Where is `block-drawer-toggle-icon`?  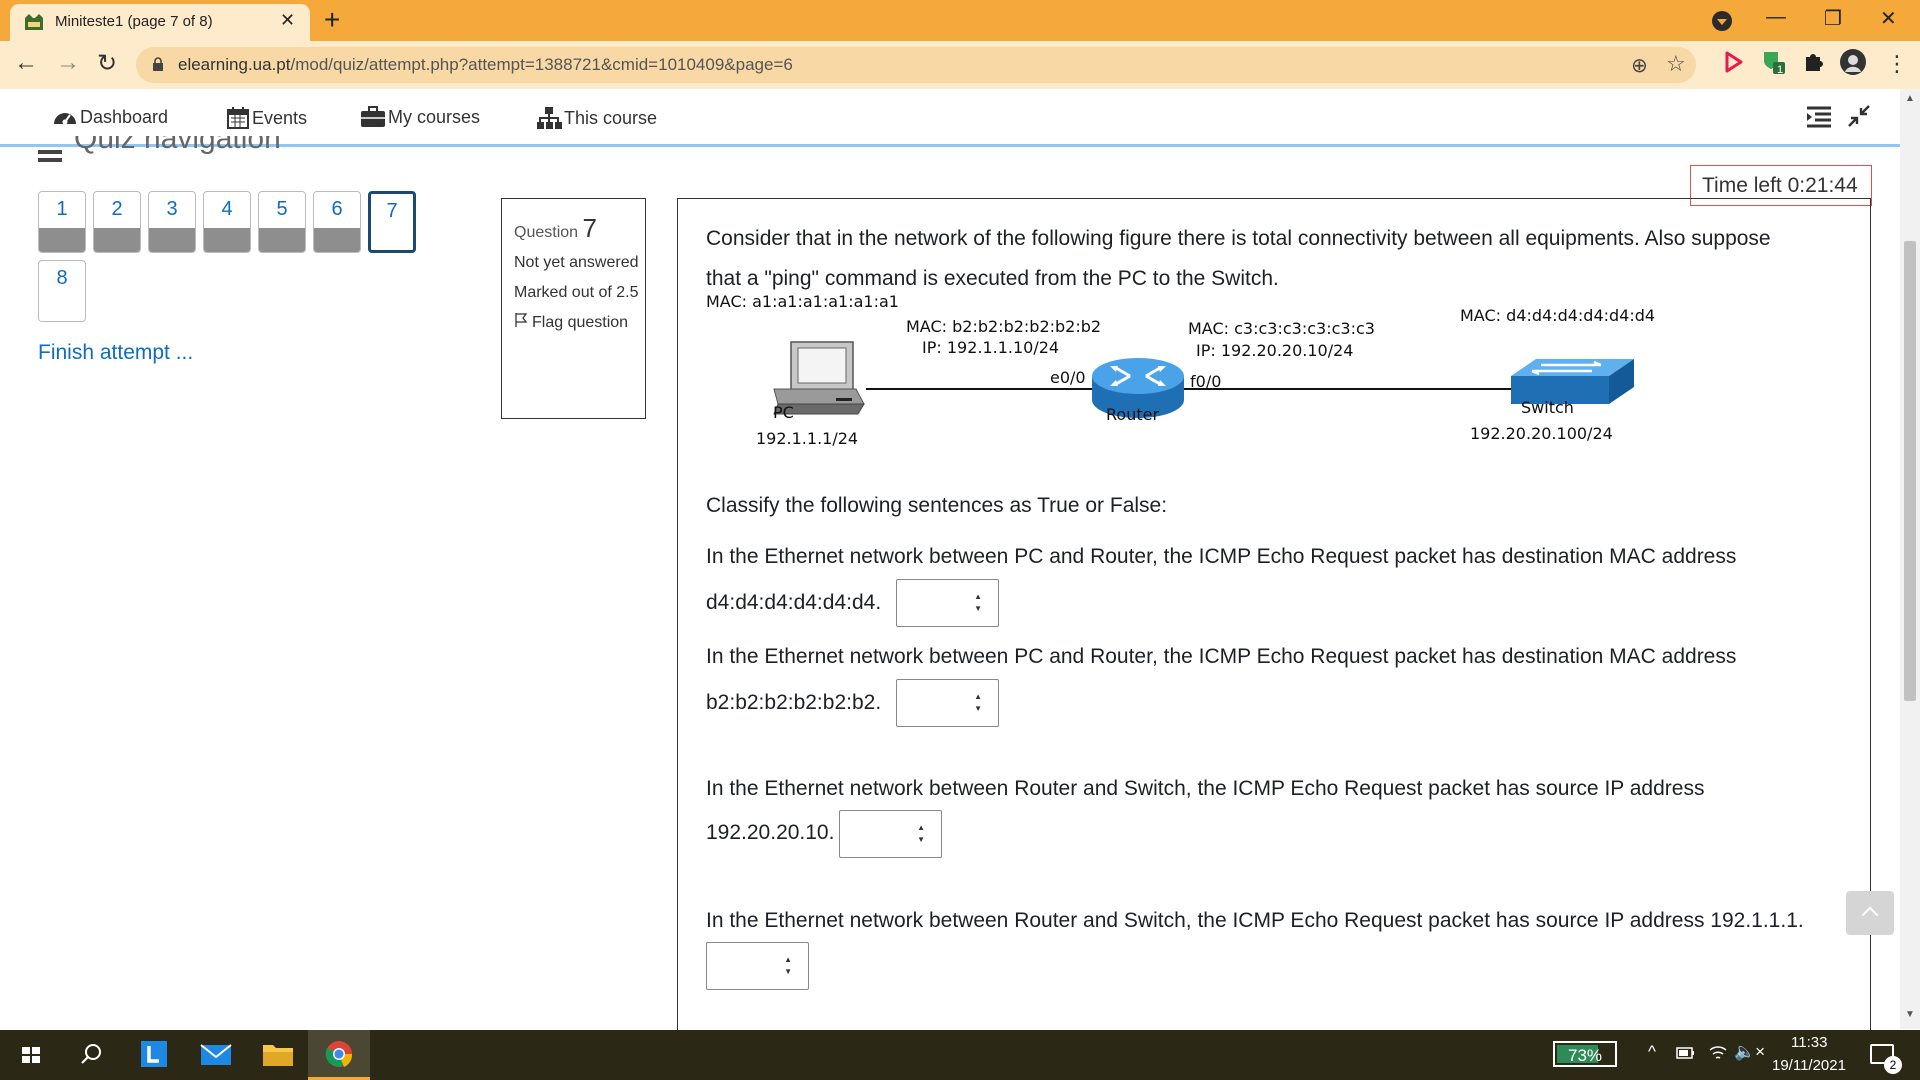
block-drawer-toggle-icon is located at coordinates (1819, 117).